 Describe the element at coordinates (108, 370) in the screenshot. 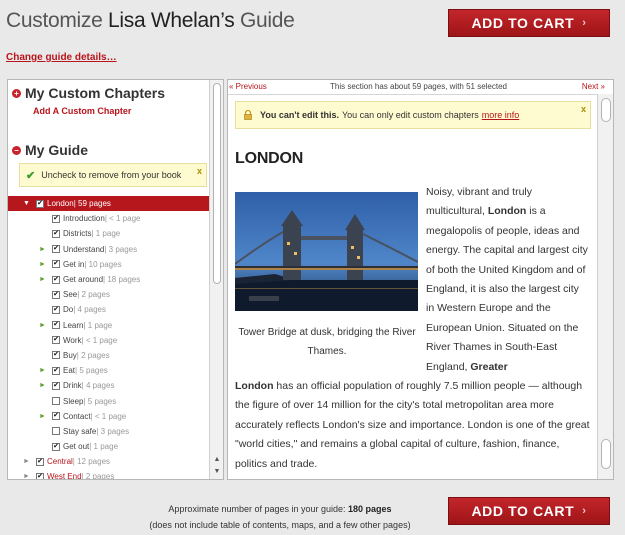

I see `tree-item-eat: ► ✔ Eat | 5 pages` at that location.